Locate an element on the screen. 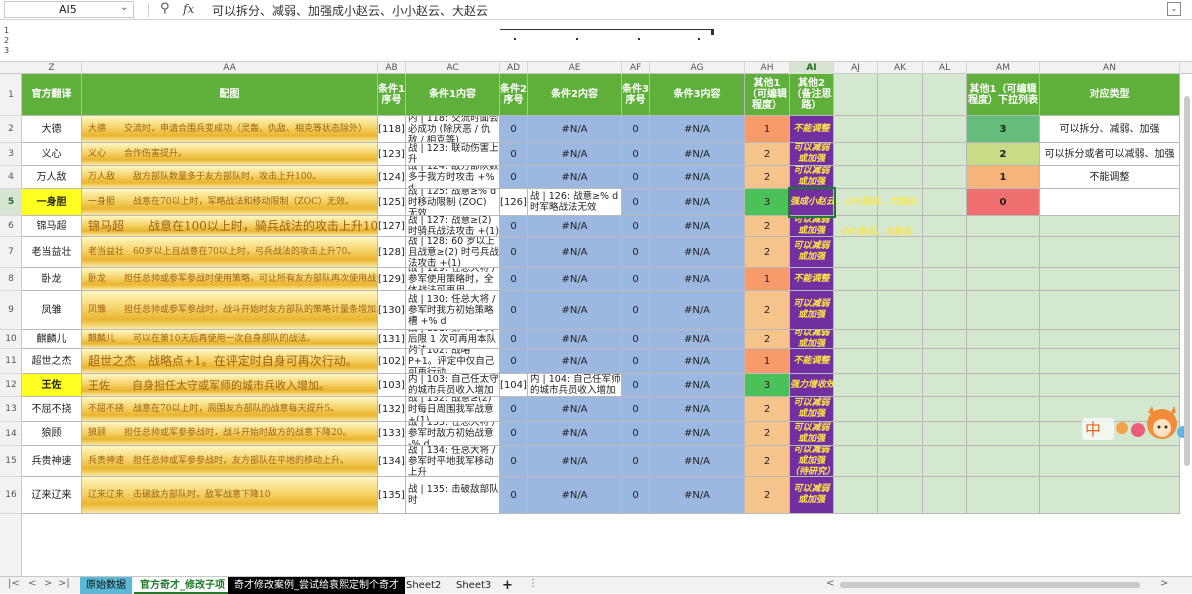 This screenshot has height=594, width=1192. cond1-id-cell: [129] is located at coordinates (392, 279).